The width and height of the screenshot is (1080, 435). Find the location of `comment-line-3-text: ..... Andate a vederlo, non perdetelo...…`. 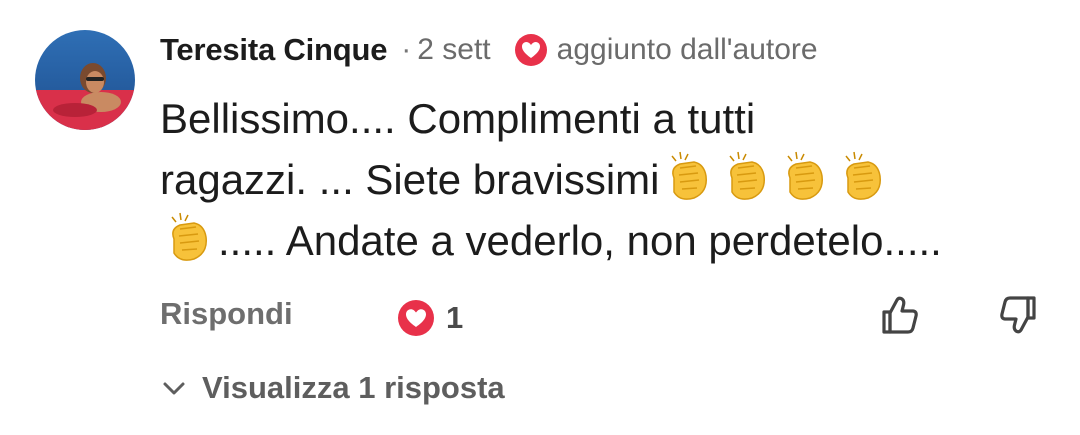

comment-line-3-text: ..... Andate a vederlo, non perdetelo...… is located at coordinates (580, 240).